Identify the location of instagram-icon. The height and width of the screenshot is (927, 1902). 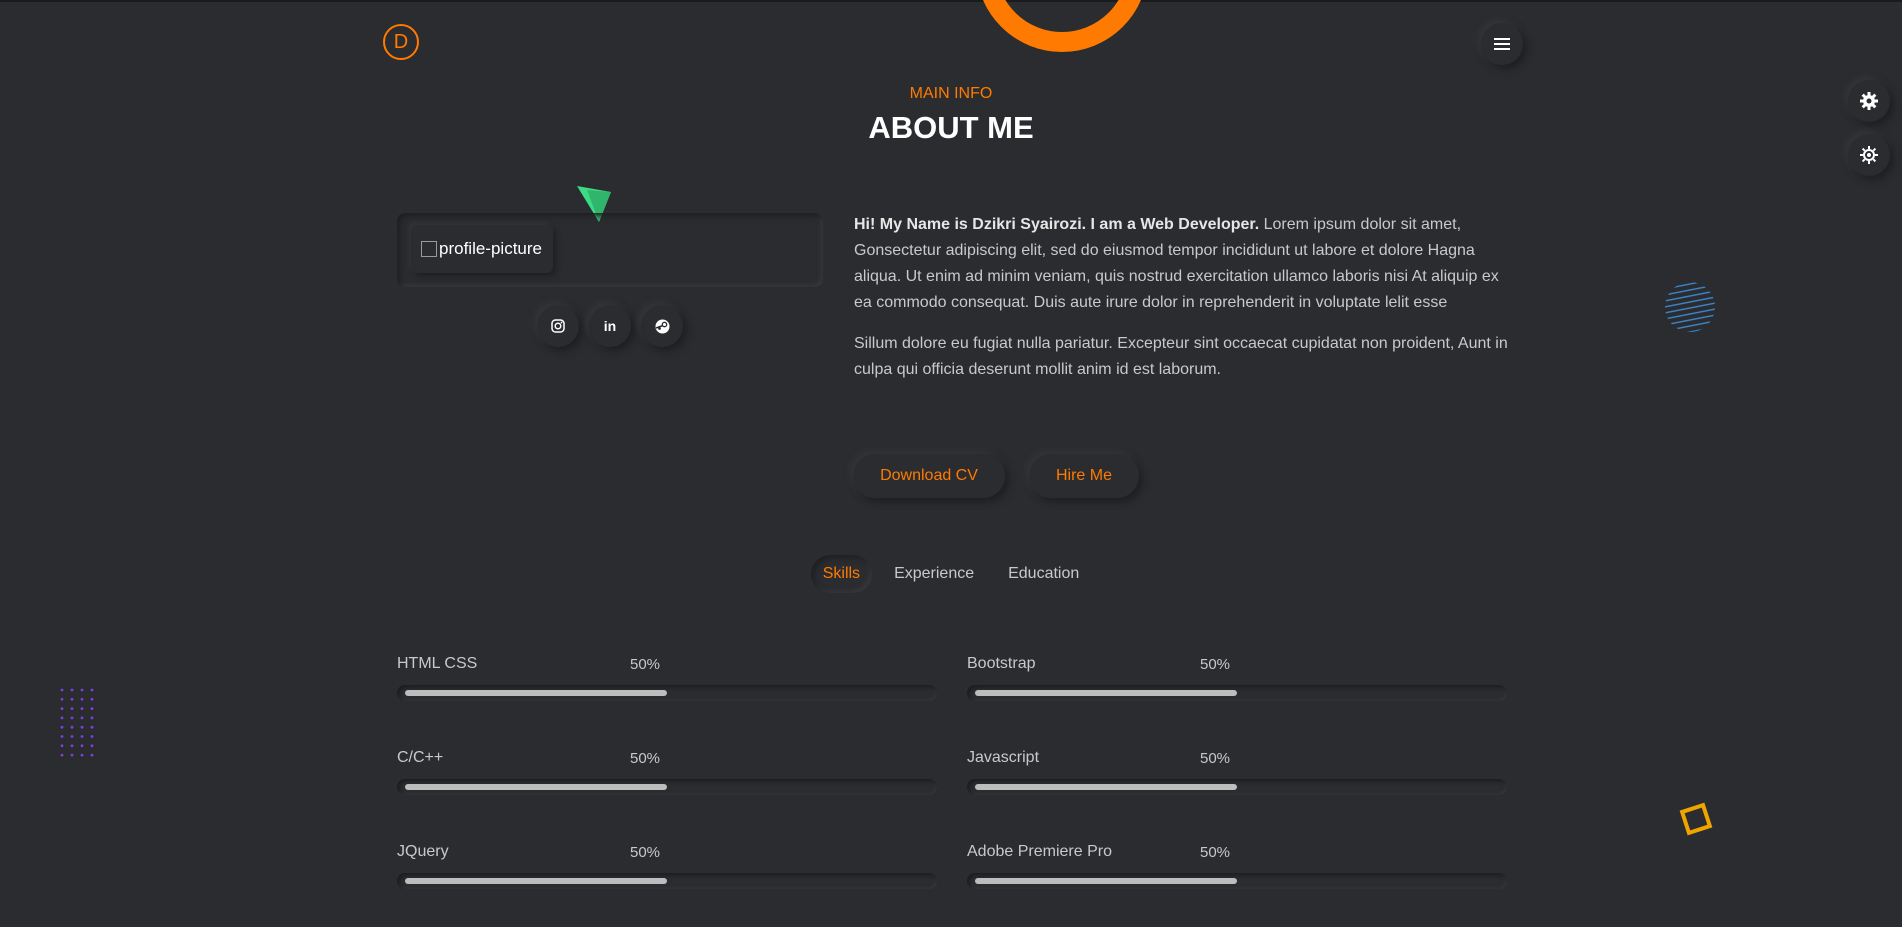
(558, 326).